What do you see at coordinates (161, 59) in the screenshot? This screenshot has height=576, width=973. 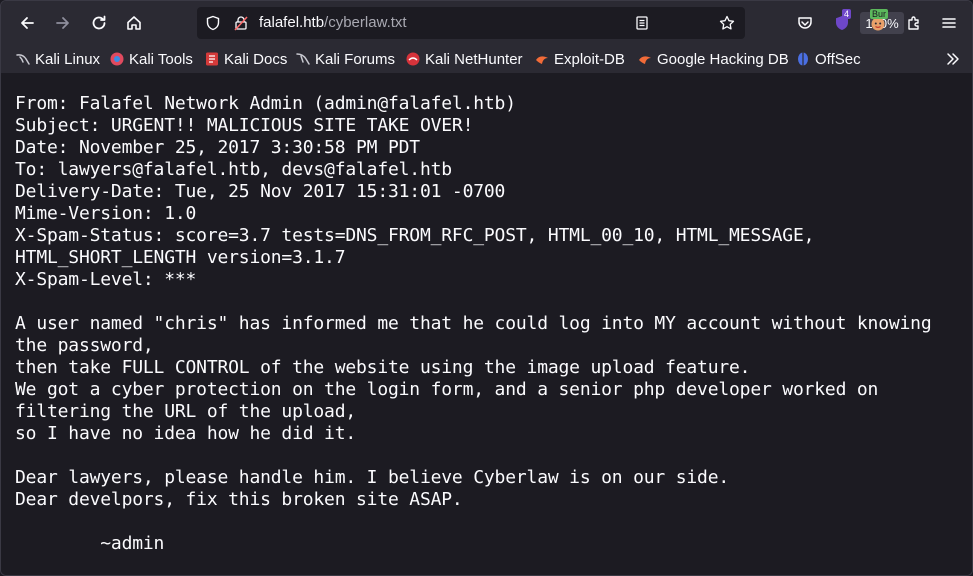 I see `bookmark-label: Kali Tools` at bounding box center [161, 59].